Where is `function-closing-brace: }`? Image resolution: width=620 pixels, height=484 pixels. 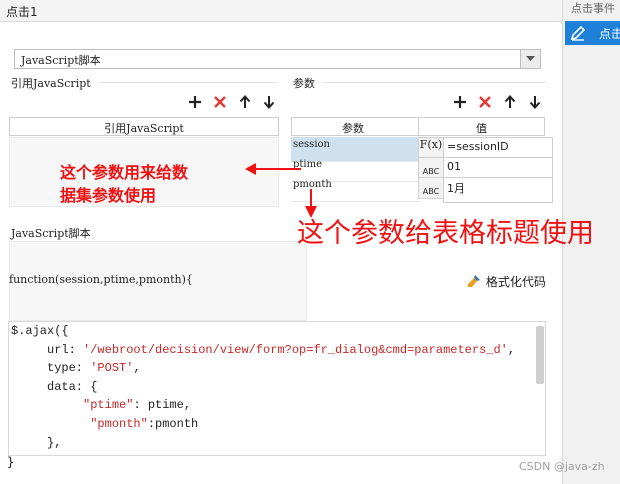 function-closing-brace: } is located at coordinates (11, 462).